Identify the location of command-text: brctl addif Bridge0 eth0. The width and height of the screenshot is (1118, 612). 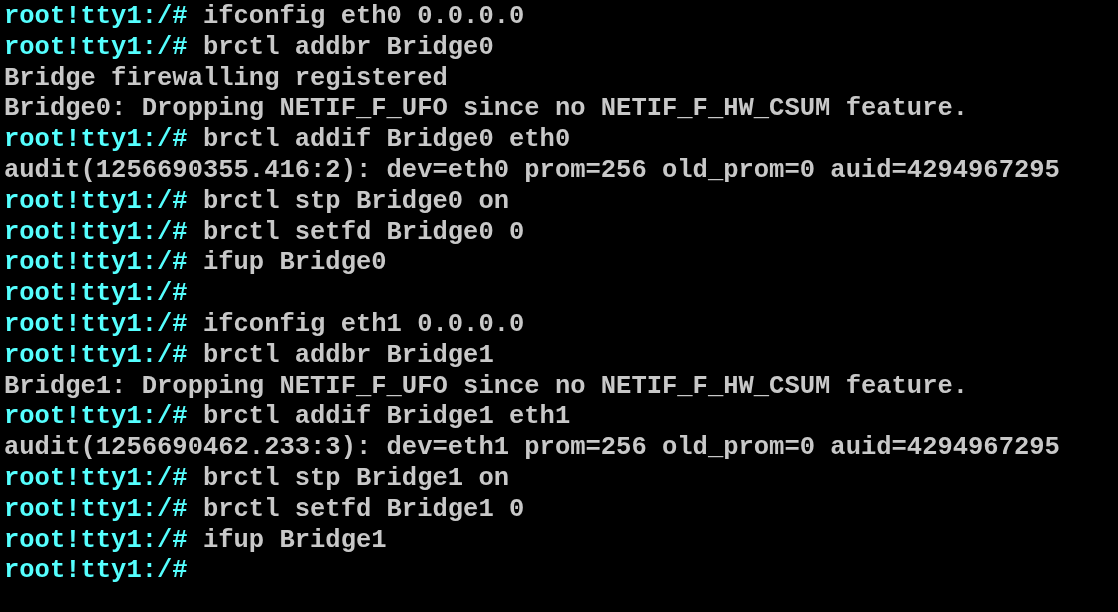
(386, 140).